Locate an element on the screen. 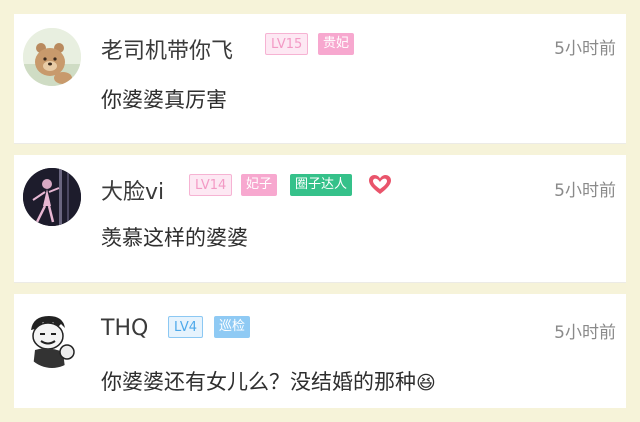 Image resolution: width=640 pixels, height=422 pixels. comment-text: 你婆婆还有女儿么？没结婚的那种😆 is located at coordinates (268, 381).